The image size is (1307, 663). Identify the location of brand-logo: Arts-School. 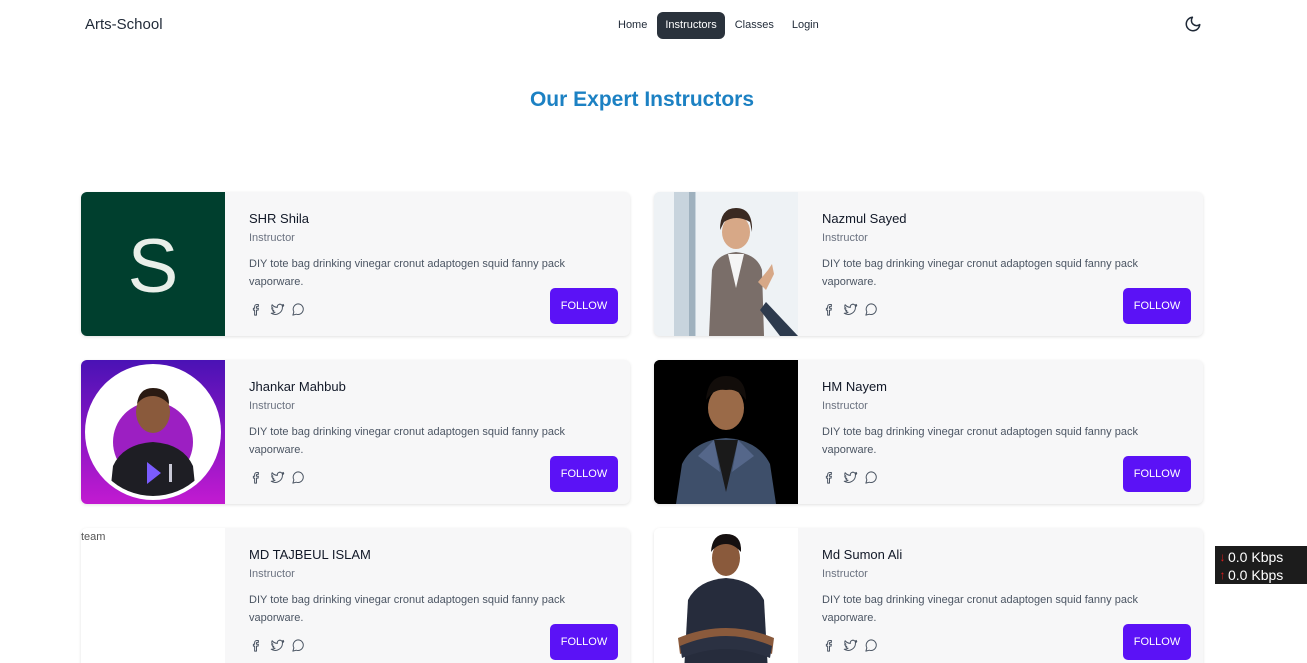
(124, 24).